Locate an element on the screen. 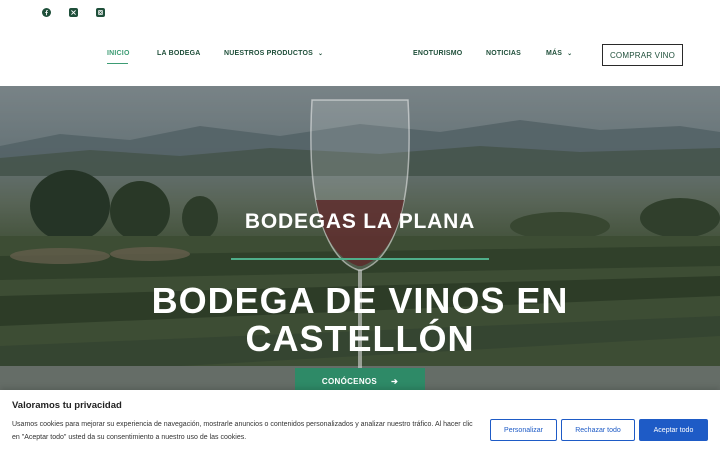 The image size is (720, 450). nav-item-label: ENOTURISMO is located at coordinates (438, 53).